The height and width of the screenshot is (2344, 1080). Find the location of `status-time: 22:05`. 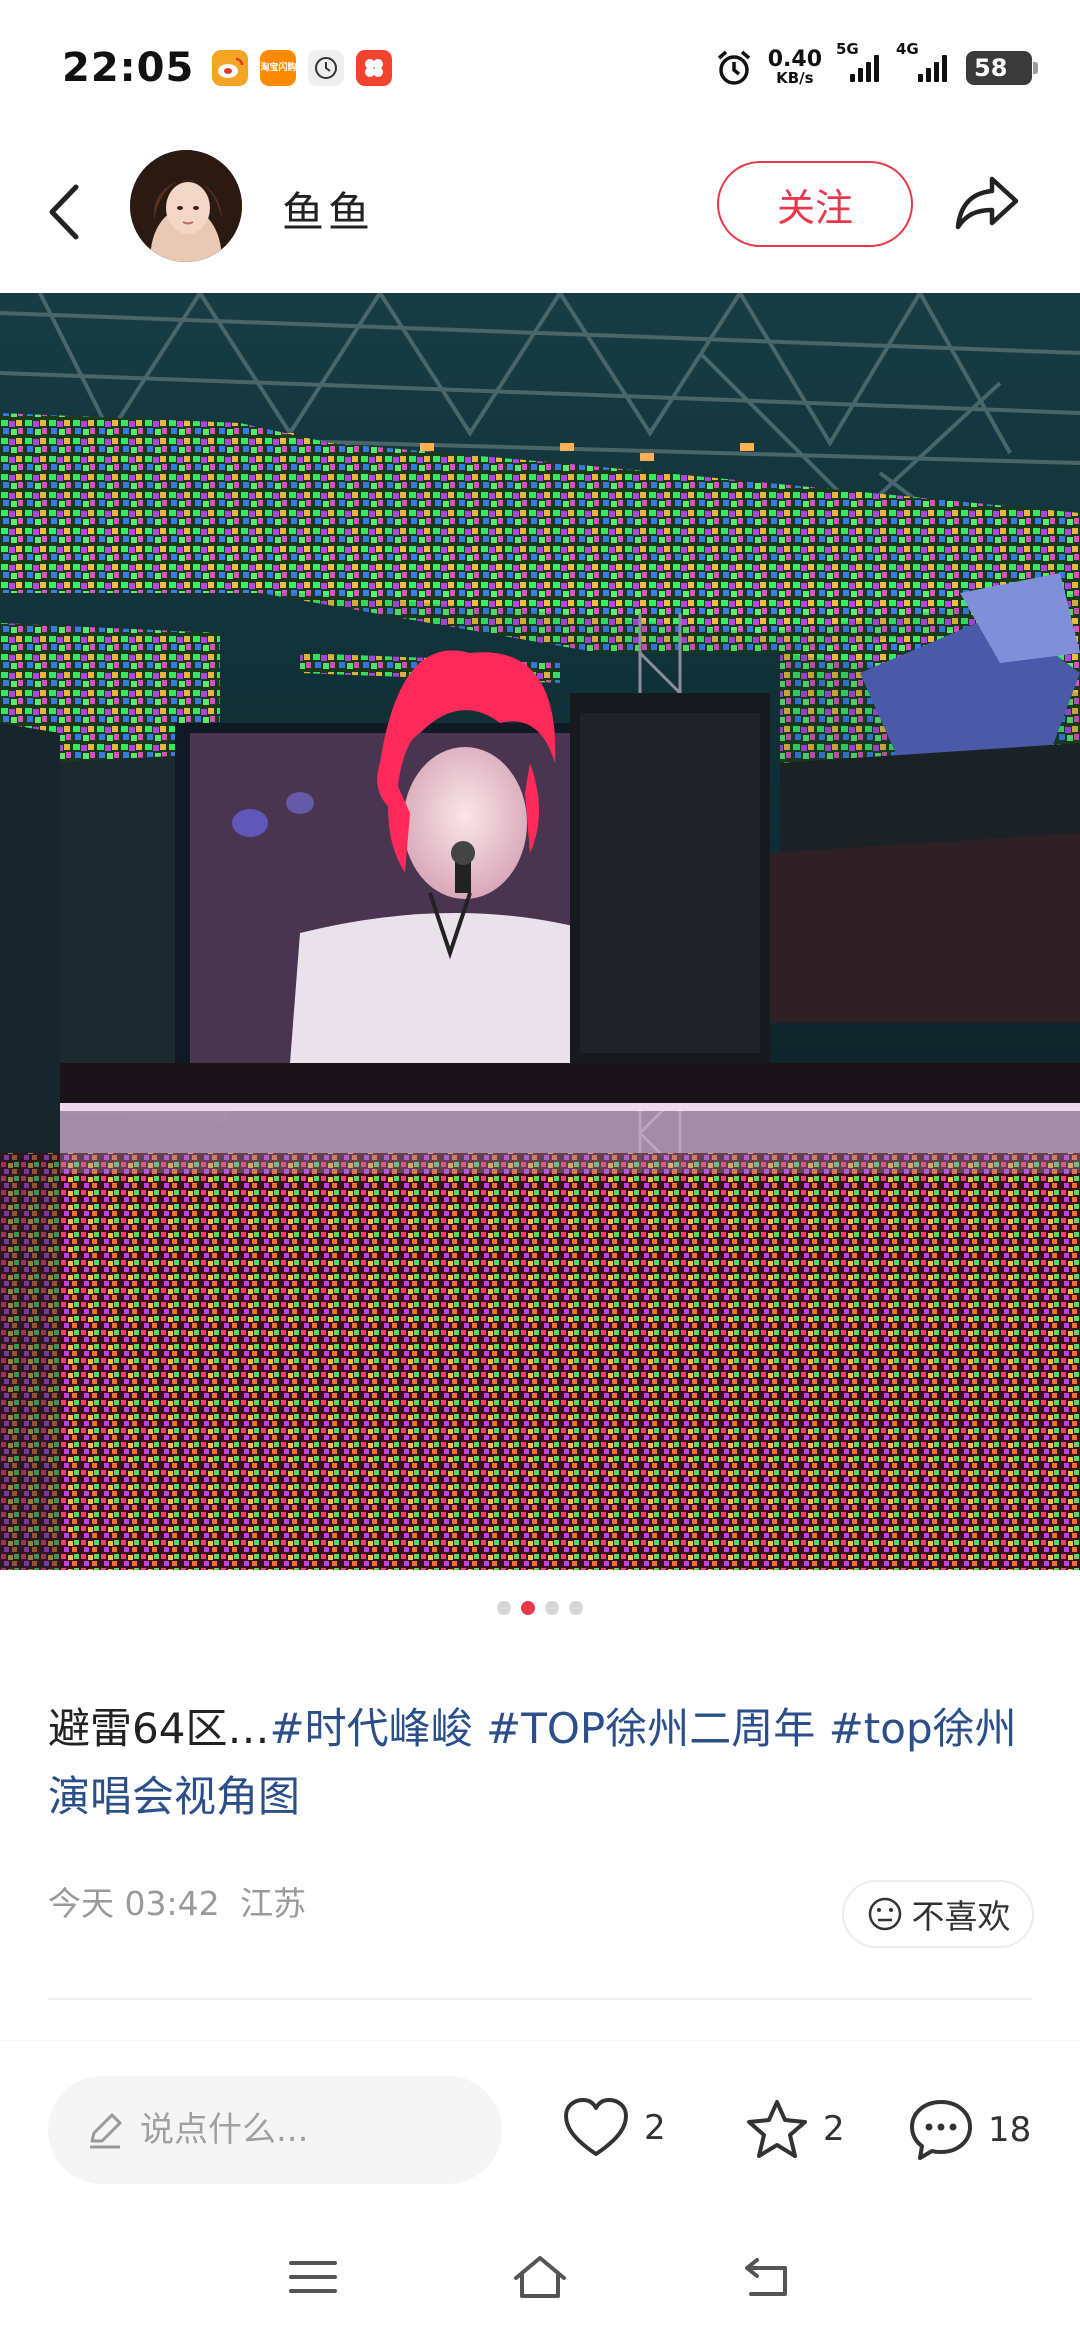

status-time: 22:05 is located at coordinates (128, 67).